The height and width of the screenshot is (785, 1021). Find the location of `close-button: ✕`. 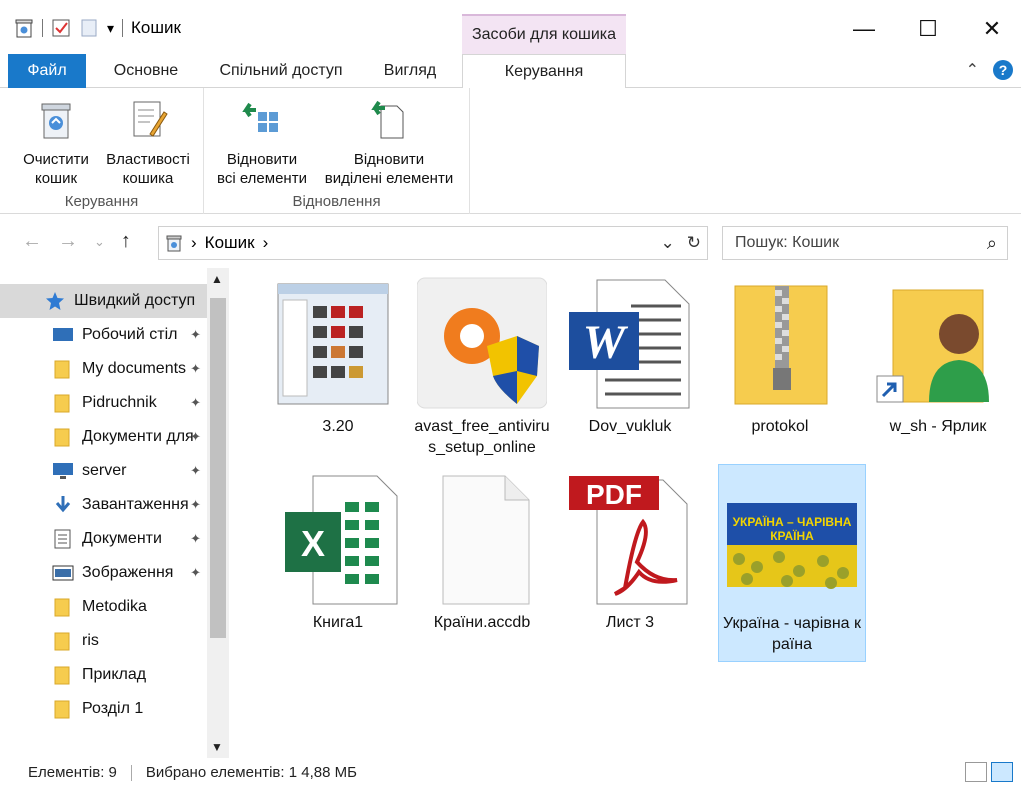

close-button: ✕ is located at coordinates (992, 29).